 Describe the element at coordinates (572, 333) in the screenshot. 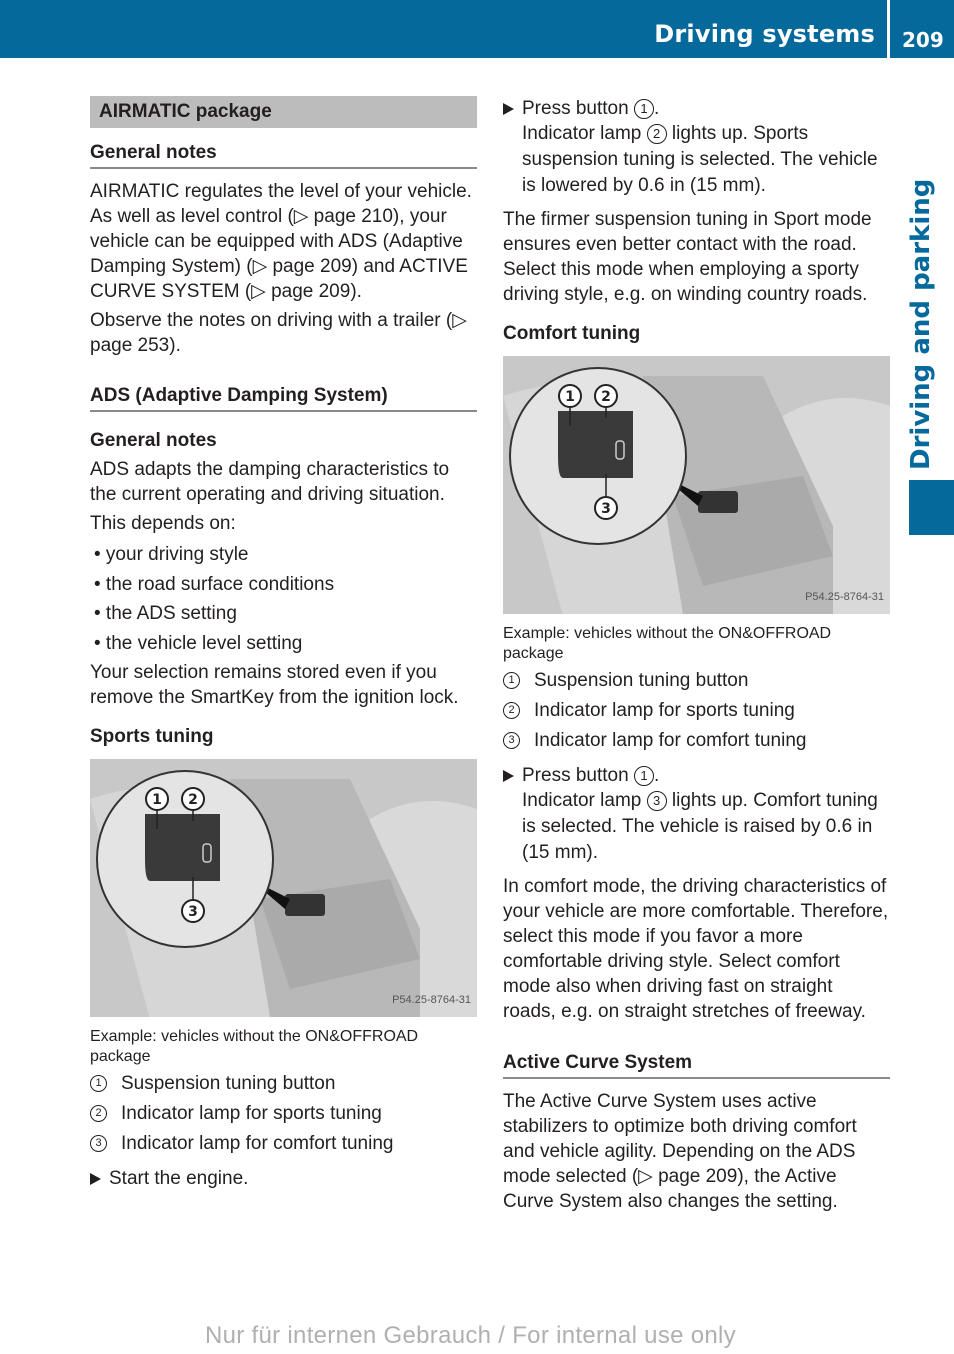

I see `heading-comfort-tuning: Comfort tuning` at that location.